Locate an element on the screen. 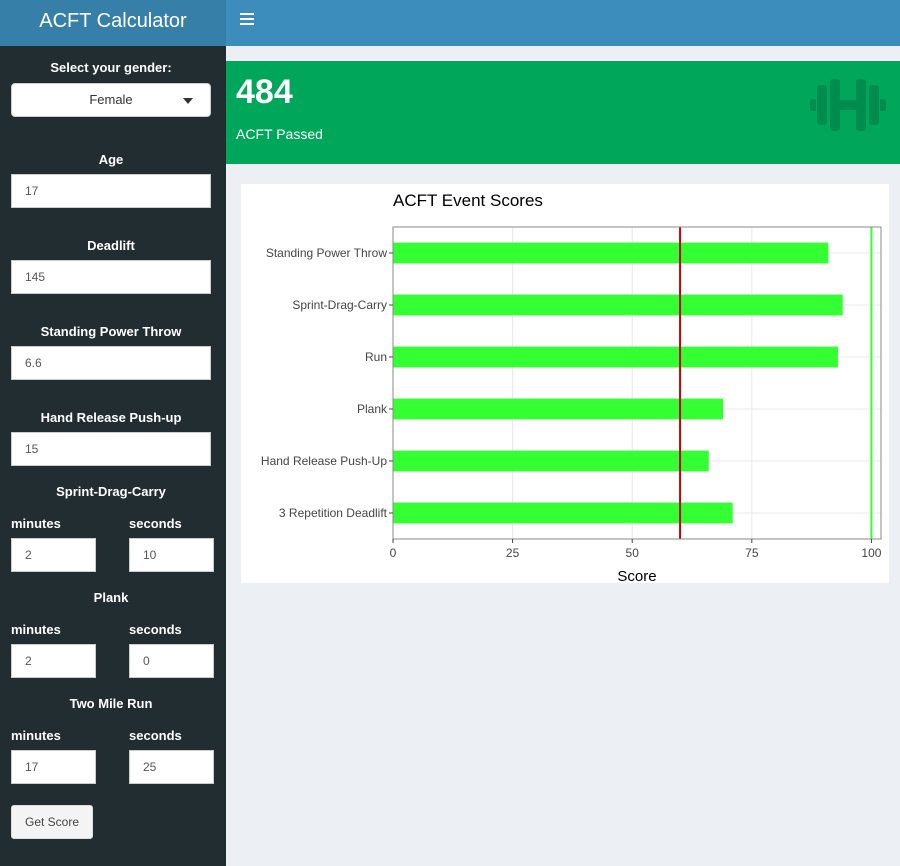 The width and height of the screenshot is (900, 866). y-tick-label: Standing Power Throw is located at coordinates (327, 253).